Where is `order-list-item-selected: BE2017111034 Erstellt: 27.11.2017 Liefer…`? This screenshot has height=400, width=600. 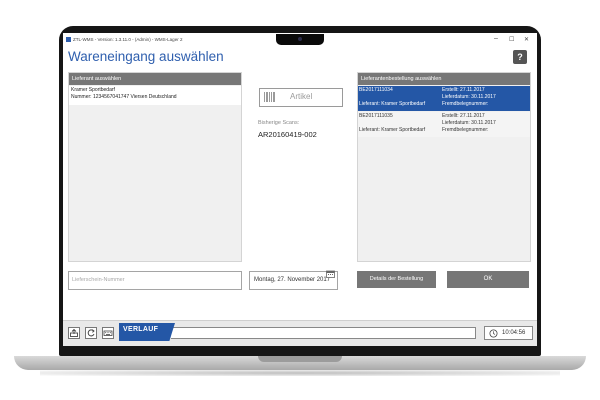
order-list-item-selected: BE2017111034 Erstellt: 27.11.2017 Liefer… is located at coordinates (444, 98).